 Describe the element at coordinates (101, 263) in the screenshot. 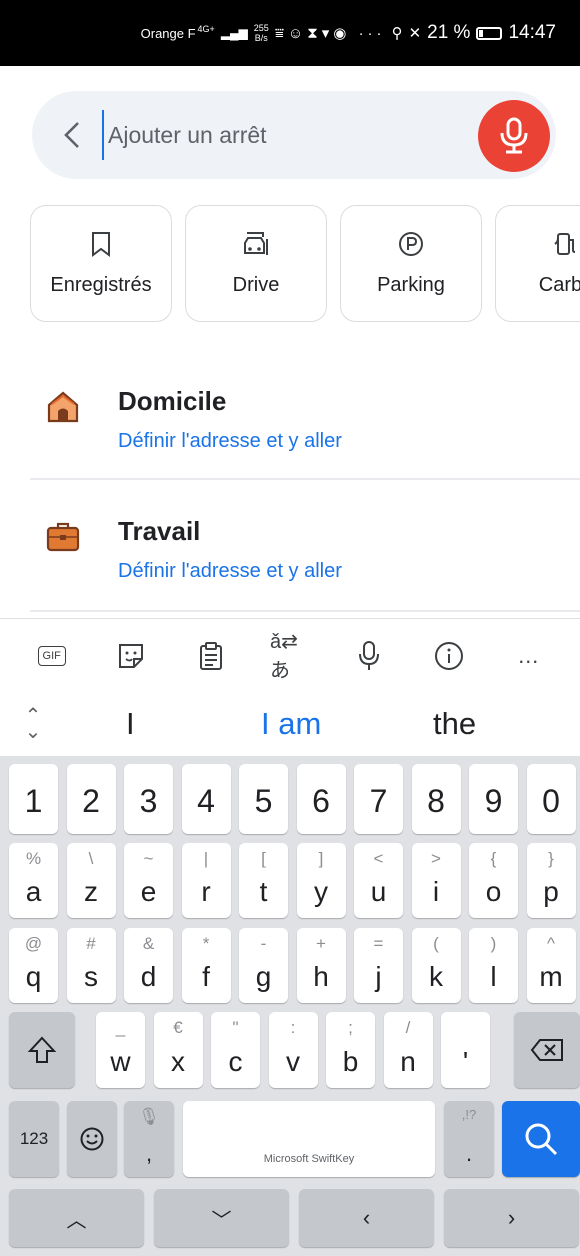

I see `chip-saved: Enregistrés` at that location.